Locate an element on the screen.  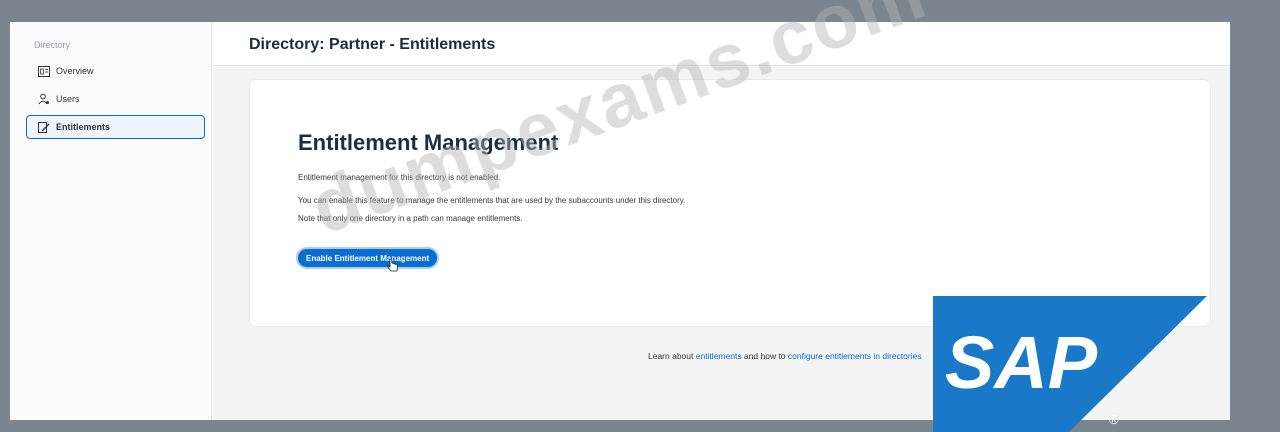
sap-logo: SAP ® is located at coordinates (1070, 364).